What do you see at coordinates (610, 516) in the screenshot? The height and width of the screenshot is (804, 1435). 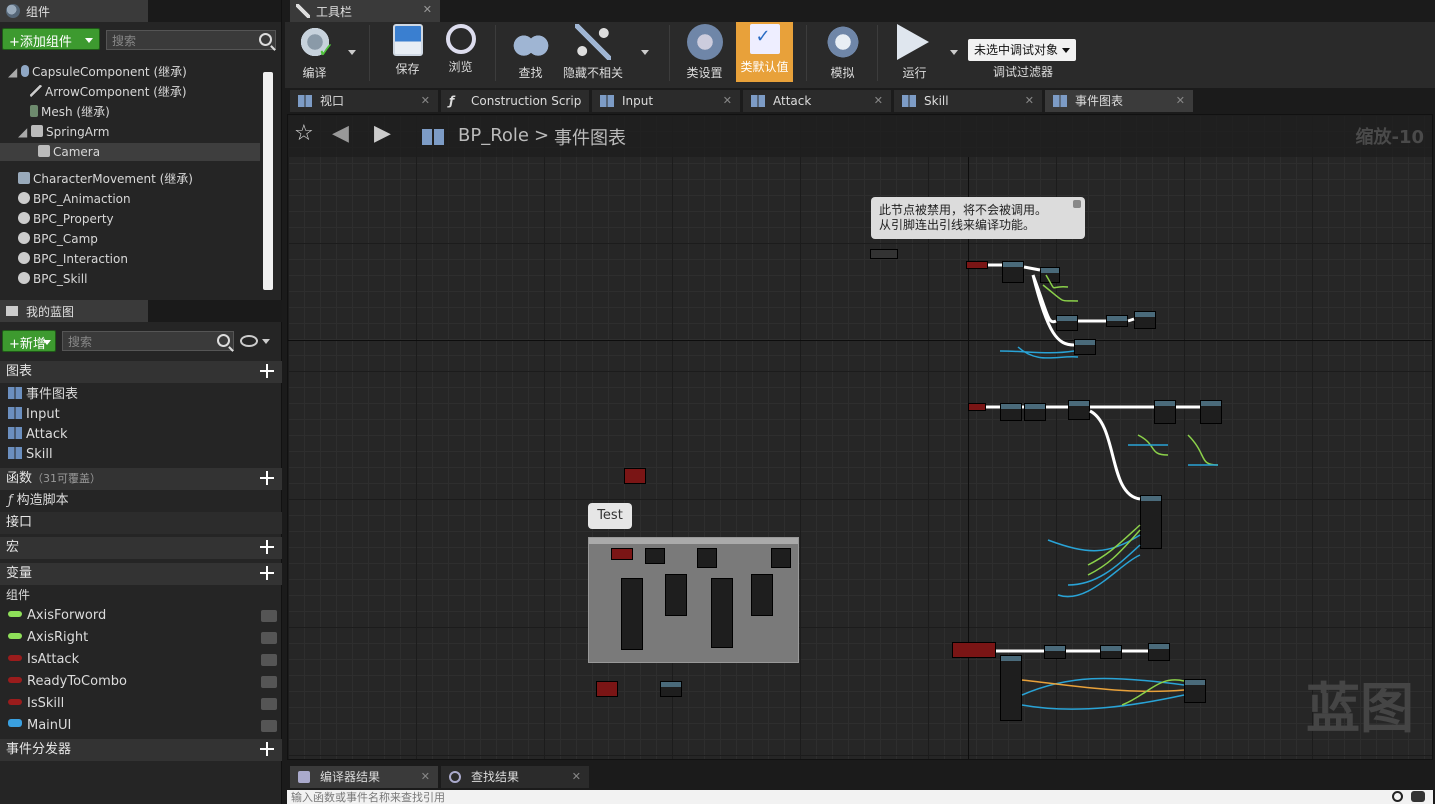 I see `comment-title-bubble: Test` at bounding box center [610, 516].